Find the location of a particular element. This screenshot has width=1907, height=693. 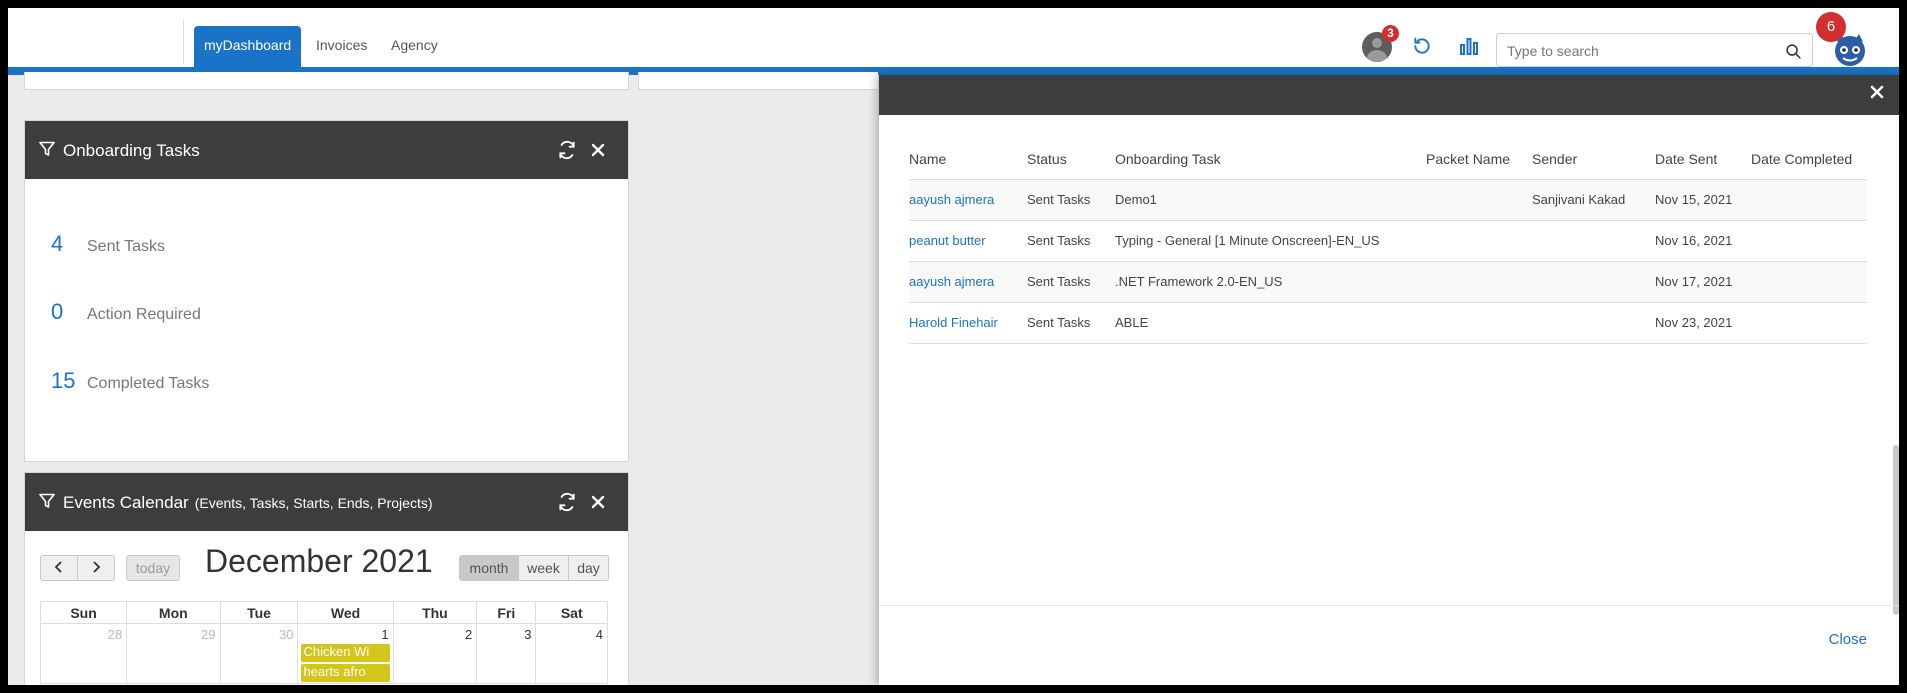

row-name-link: Harold Finehair is located at coordinates (968, 323).